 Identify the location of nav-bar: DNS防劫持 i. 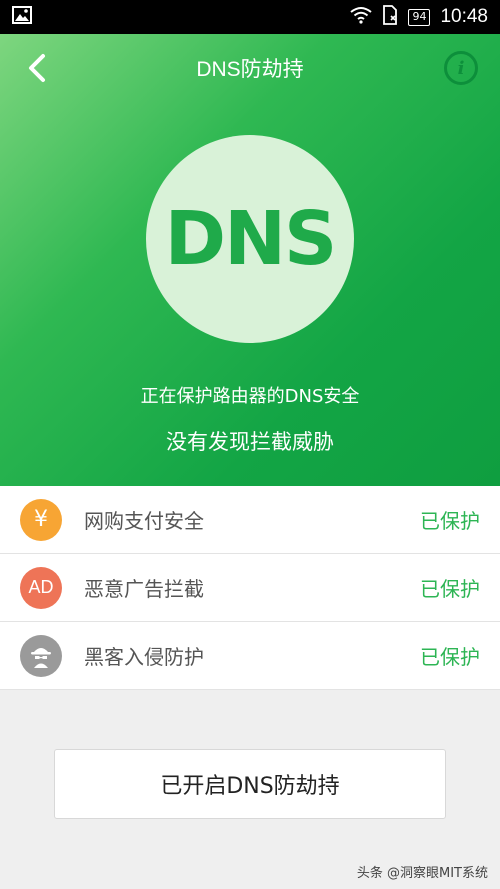
(250, 68).